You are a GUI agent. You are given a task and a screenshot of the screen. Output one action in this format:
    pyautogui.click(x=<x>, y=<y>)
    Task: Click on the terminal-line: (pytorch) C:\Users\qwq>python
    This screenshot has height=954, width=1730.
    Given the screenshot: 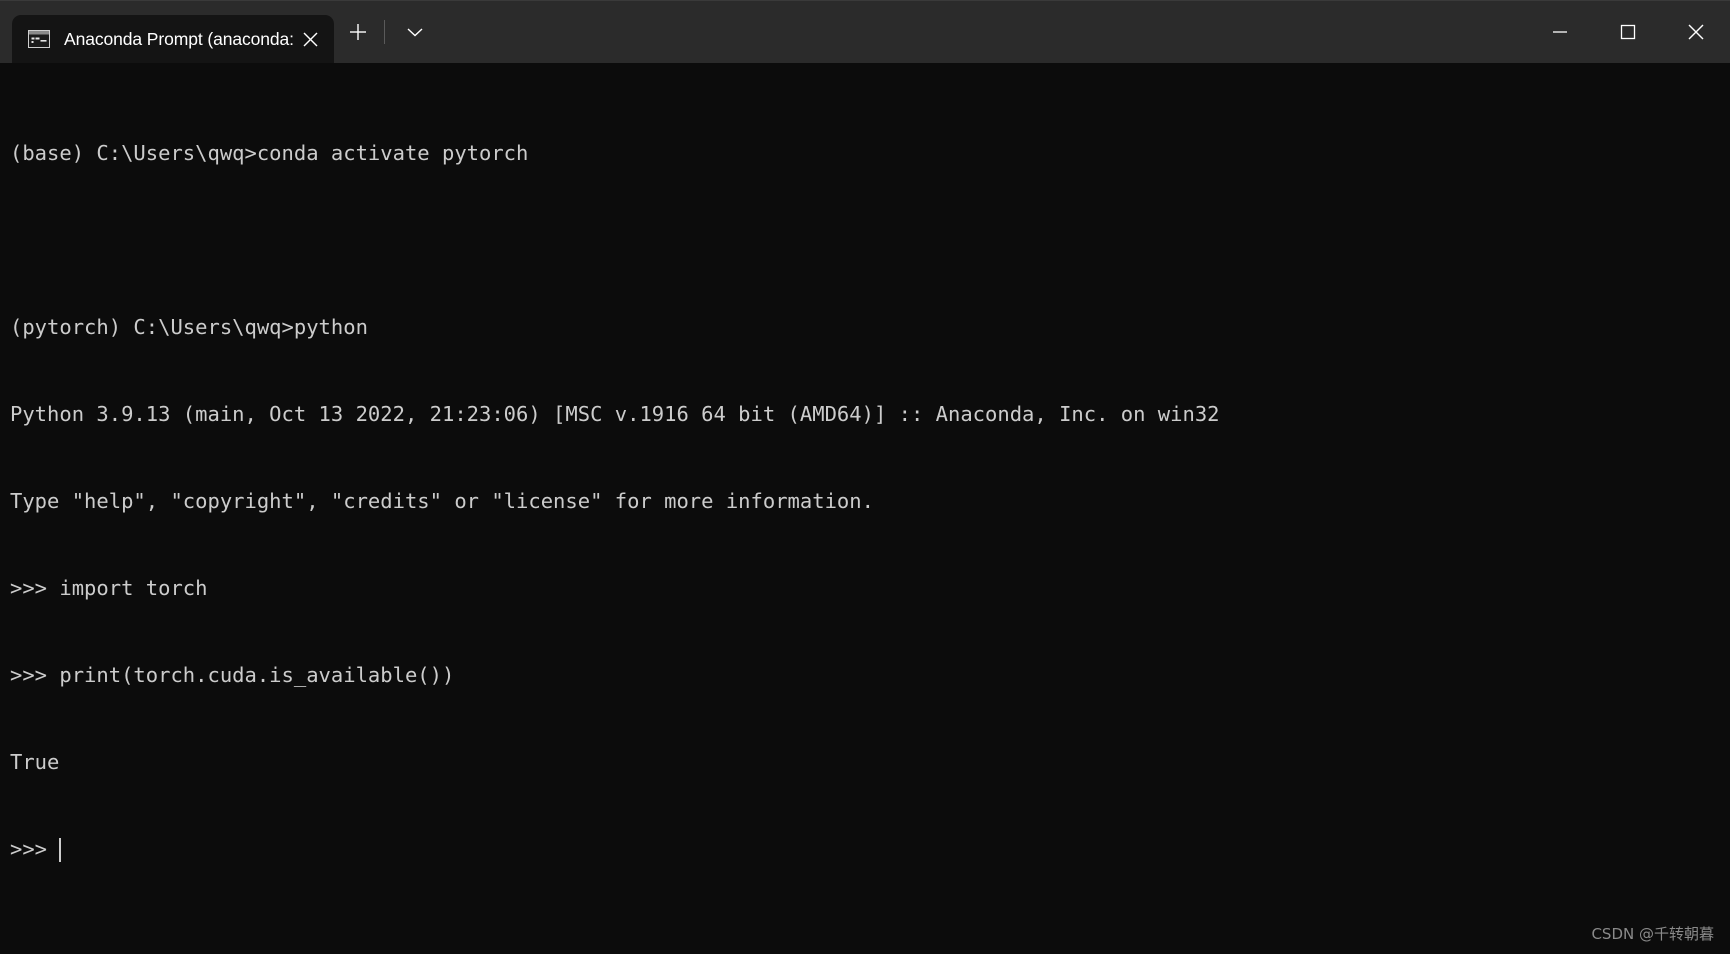 What is the action you would take?
    pyautogui.click(x=189, y=327)
    